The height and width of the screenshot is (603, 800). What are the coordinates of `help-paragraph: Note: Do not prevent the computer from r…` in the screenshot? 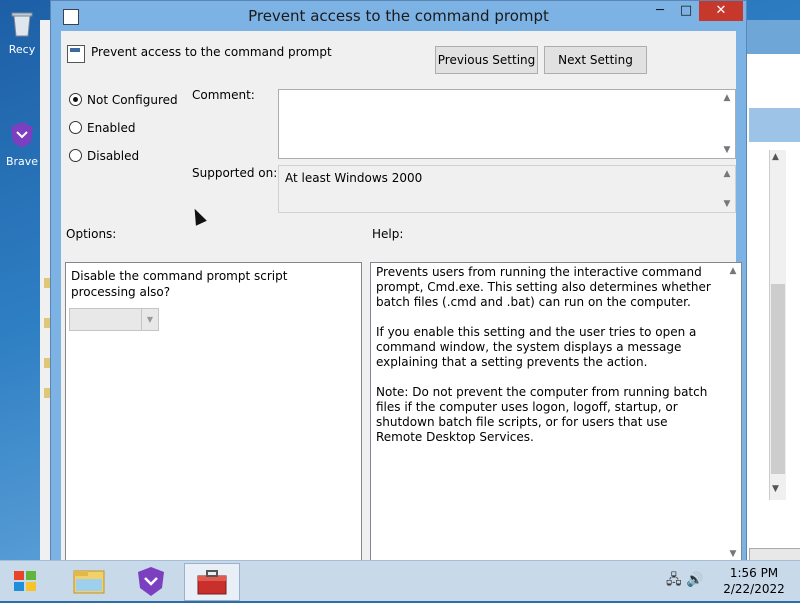 It's located at (542, 414).